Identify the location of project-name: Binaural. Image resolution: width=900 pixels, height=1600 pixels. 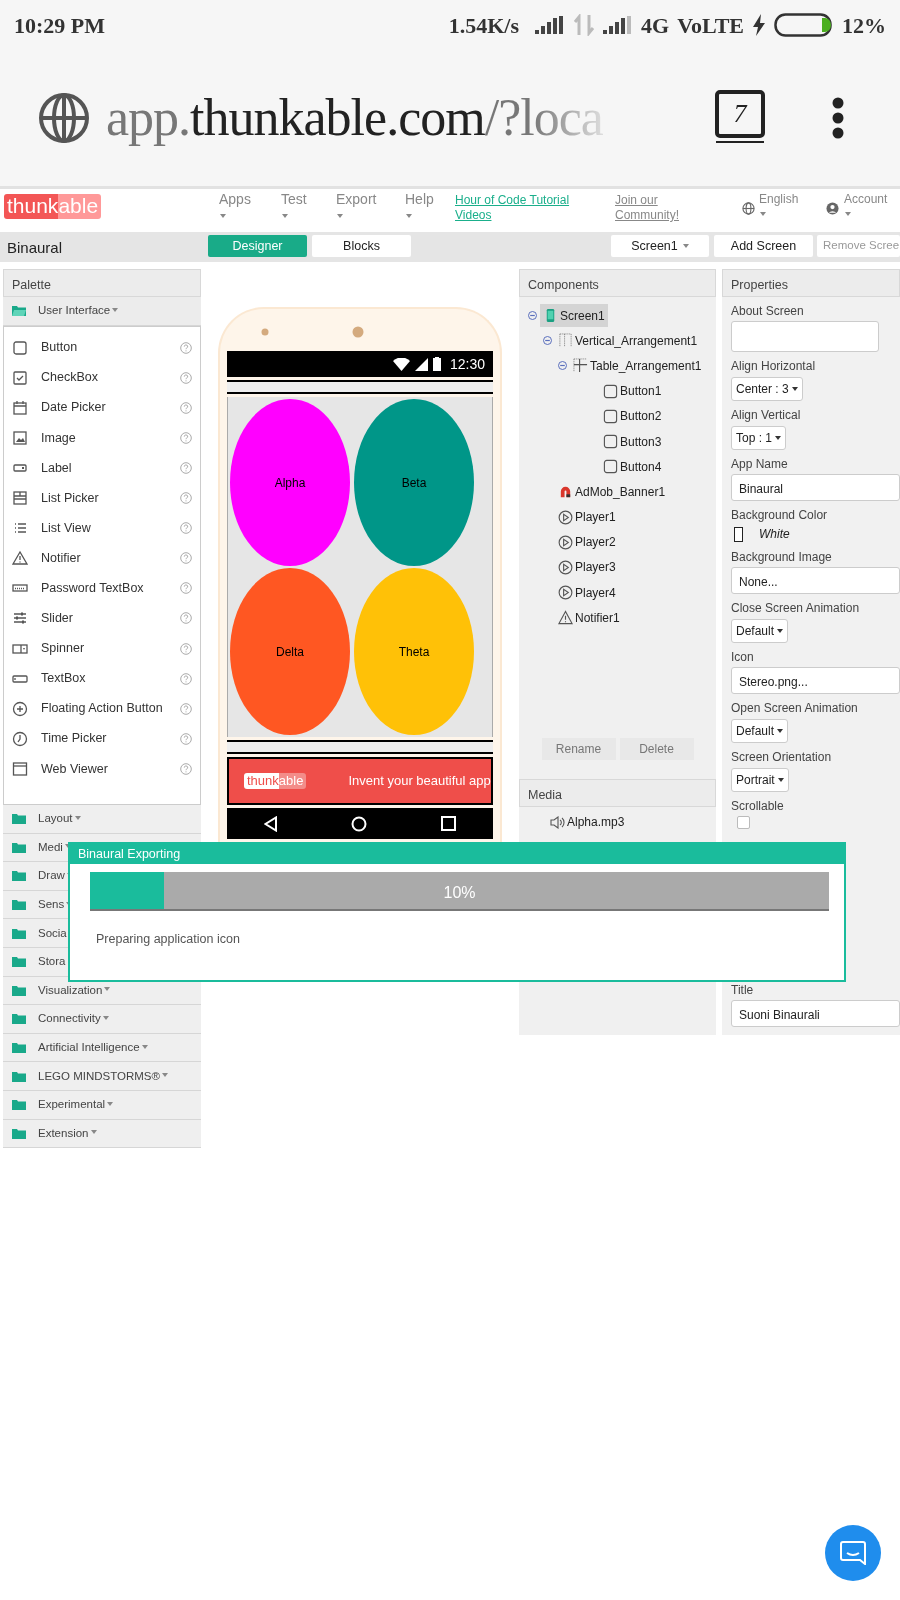
(35, 248).